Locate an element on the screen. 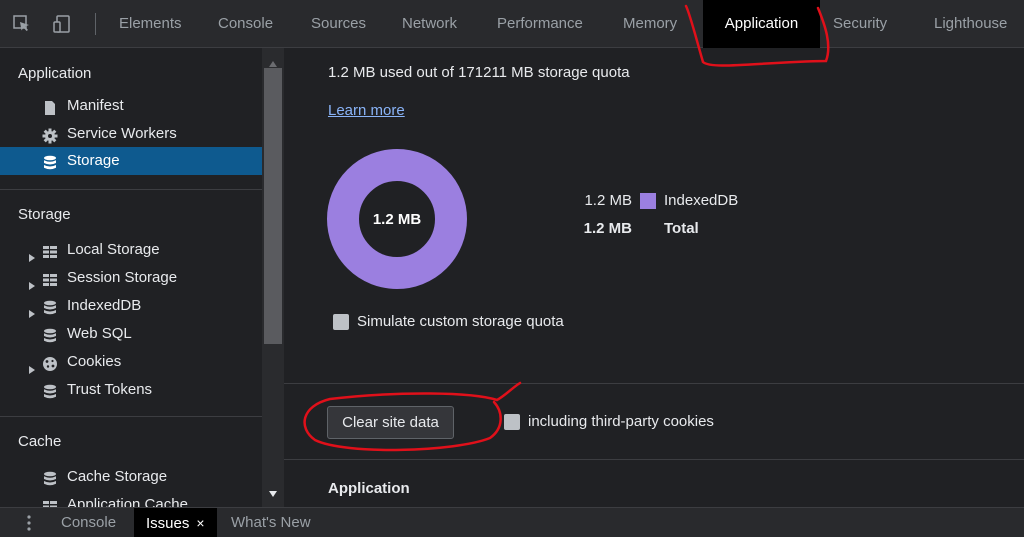 This screenshot has width=1024, height=537. storage-usage-donut: 1.2 MB is located at coordinates (397, 219).